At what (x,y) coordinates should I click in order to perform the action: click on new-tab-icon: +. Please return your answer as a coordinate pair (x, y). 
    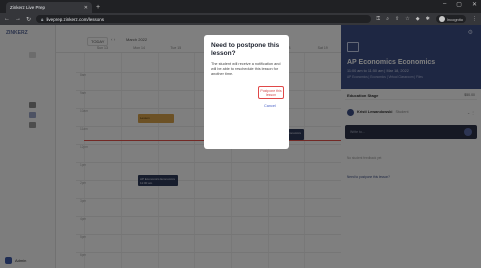
    Looking at the image, I should click on (98, 7).